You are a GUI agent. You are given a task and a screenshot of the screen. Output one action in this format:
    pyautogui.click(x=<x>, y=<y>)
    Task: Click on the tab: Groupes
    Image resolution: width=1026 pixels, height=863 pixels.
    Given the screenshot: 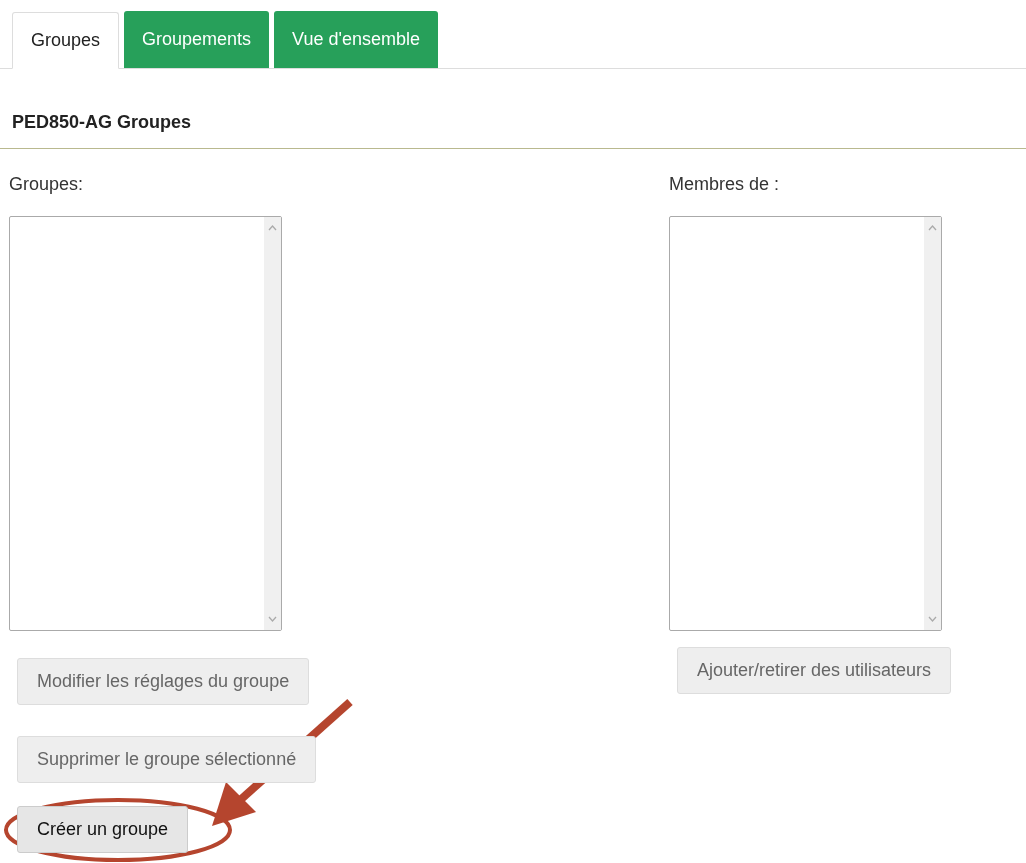 What is the action you would take?
    pyautogui.click(x=66, y=40)
    